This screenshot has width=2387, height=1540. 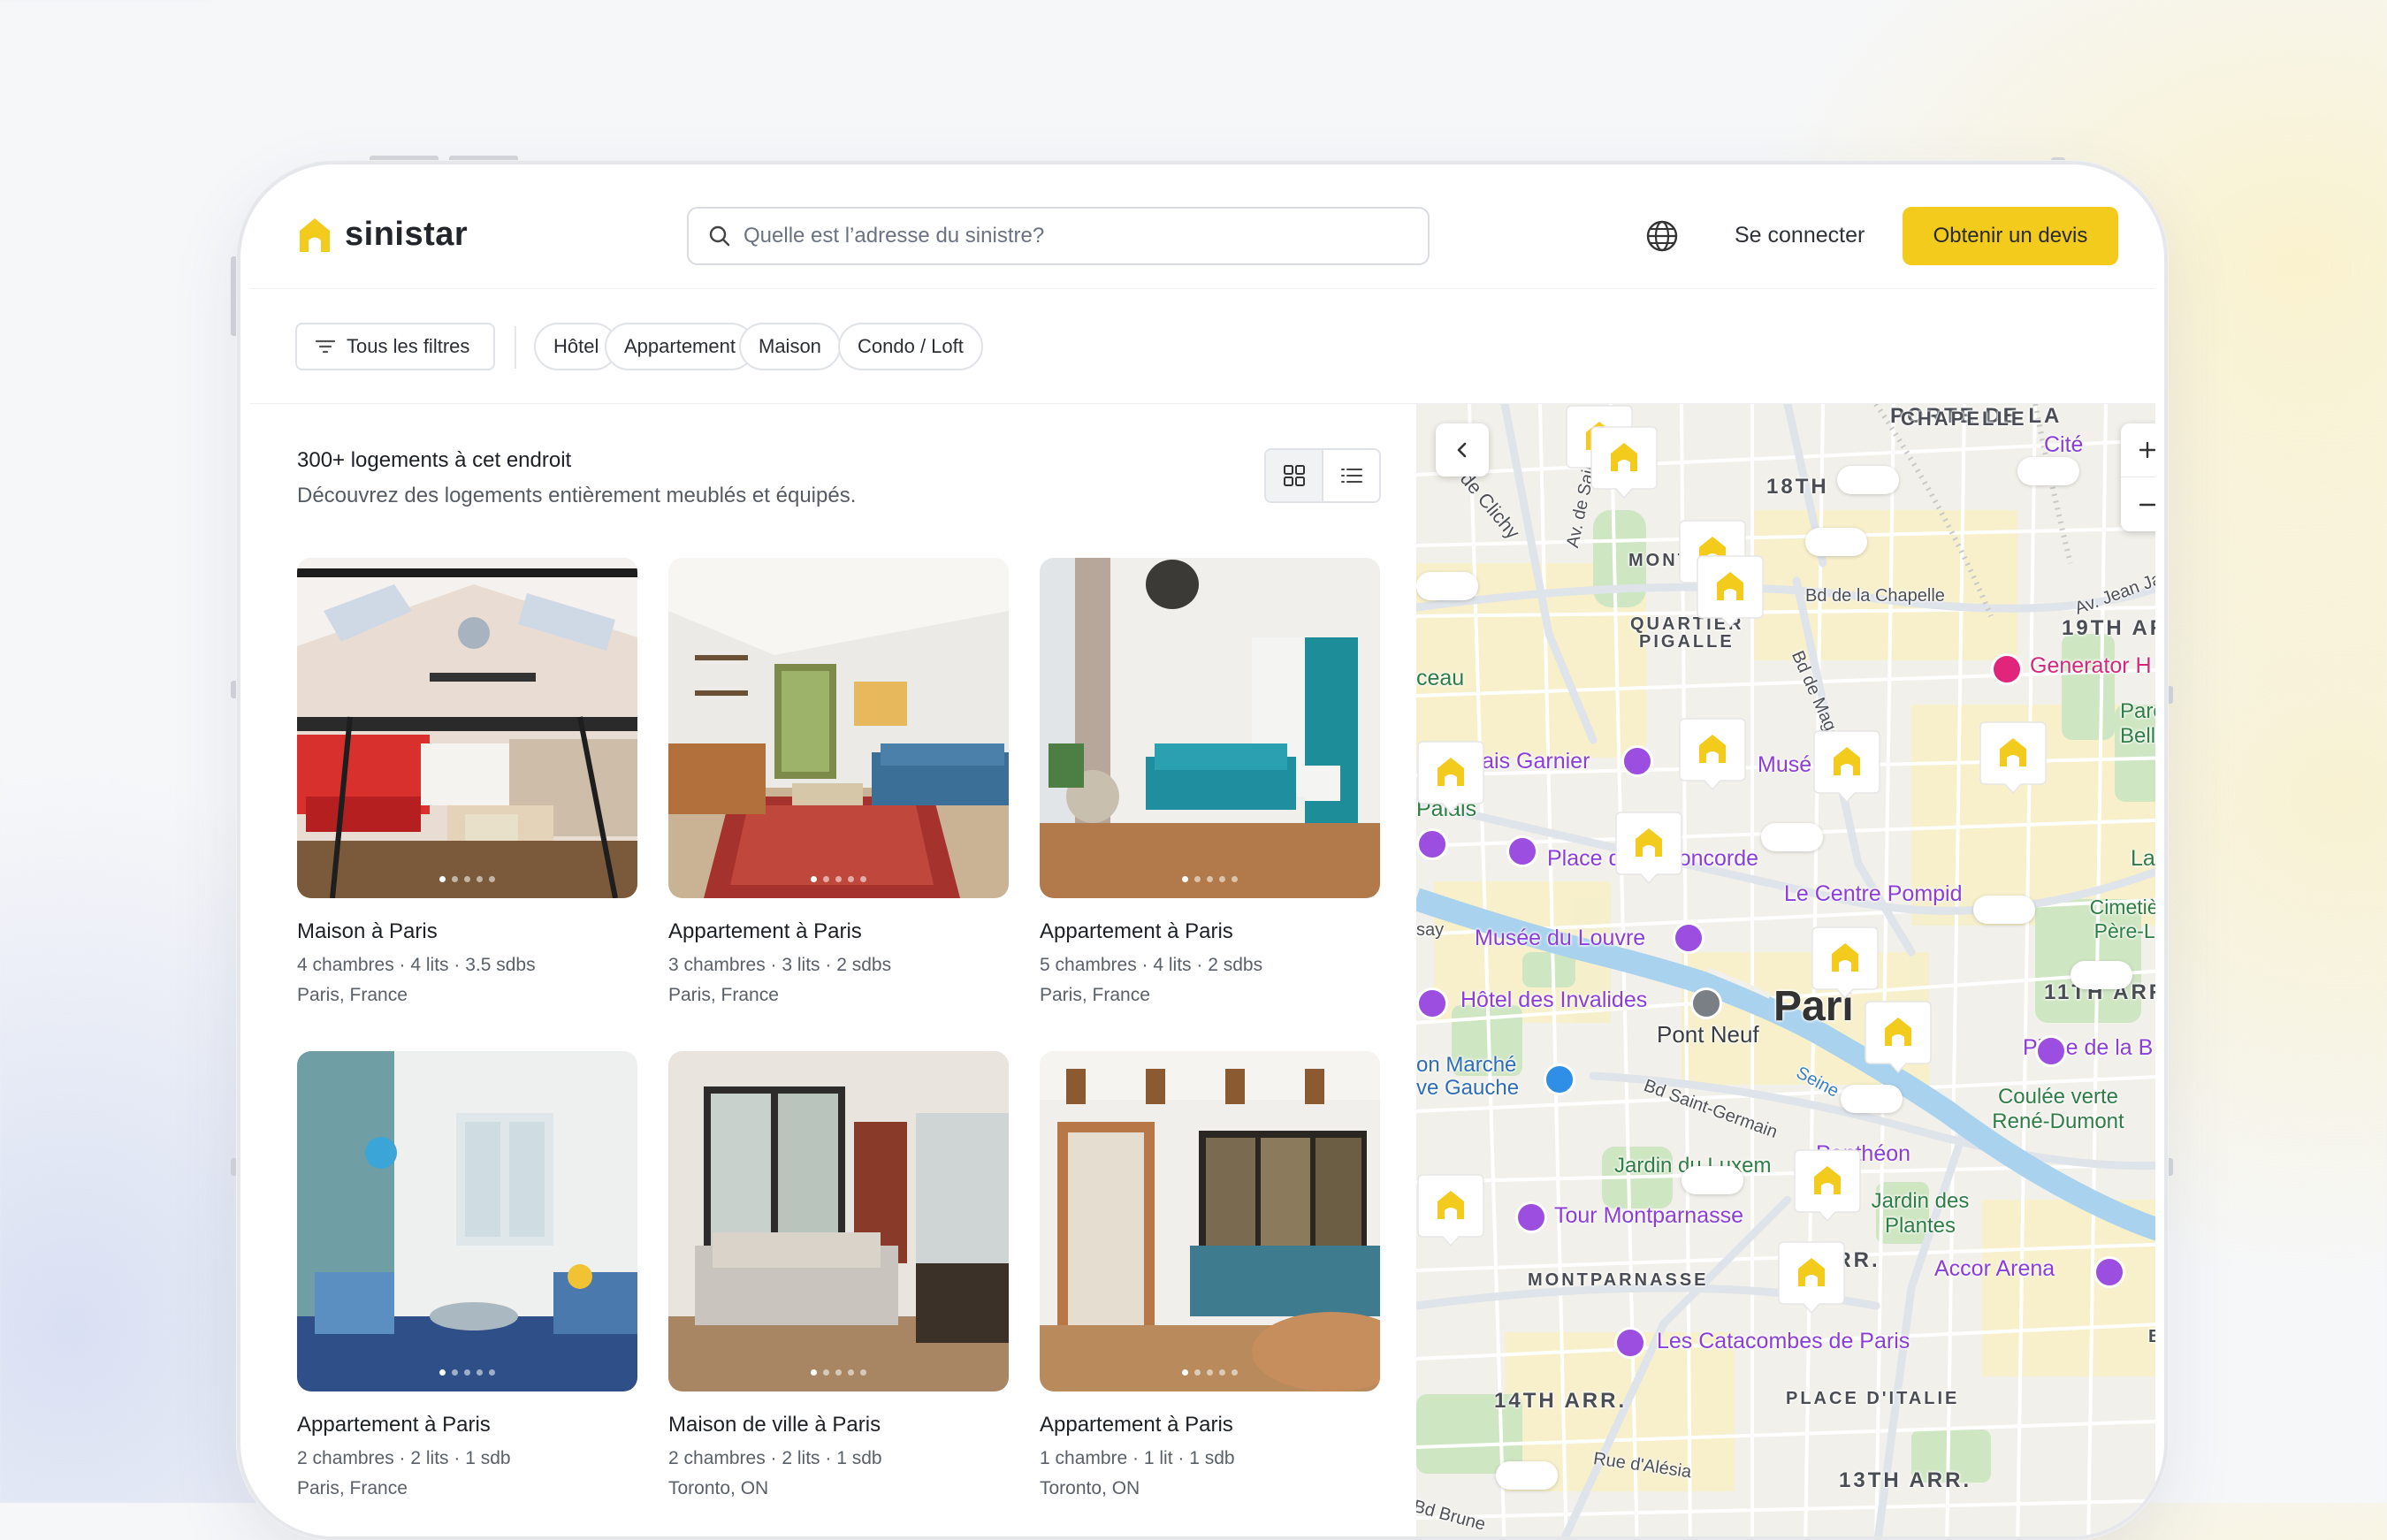 I want to click on poi-generator-hostel: Generator H, so click(x=2091, y=666).